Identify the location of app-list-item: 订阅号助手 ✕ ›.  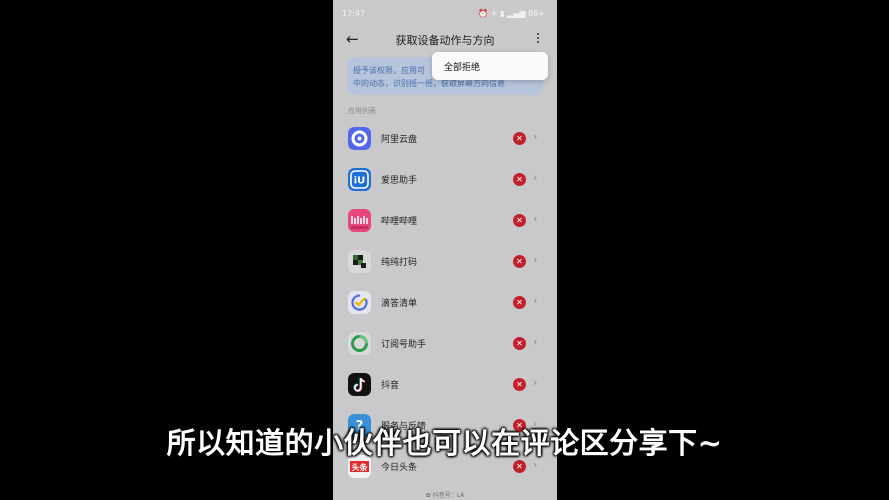
(445, 344).